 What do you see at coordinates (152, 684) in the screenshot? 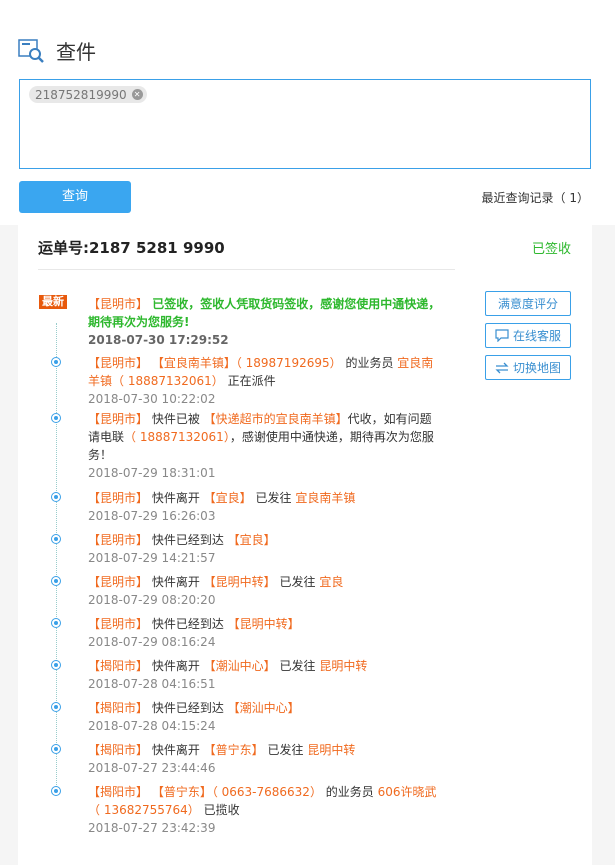
I see `event-time: 2018-07-28 04:16:51` at bounding box center [152, 684].